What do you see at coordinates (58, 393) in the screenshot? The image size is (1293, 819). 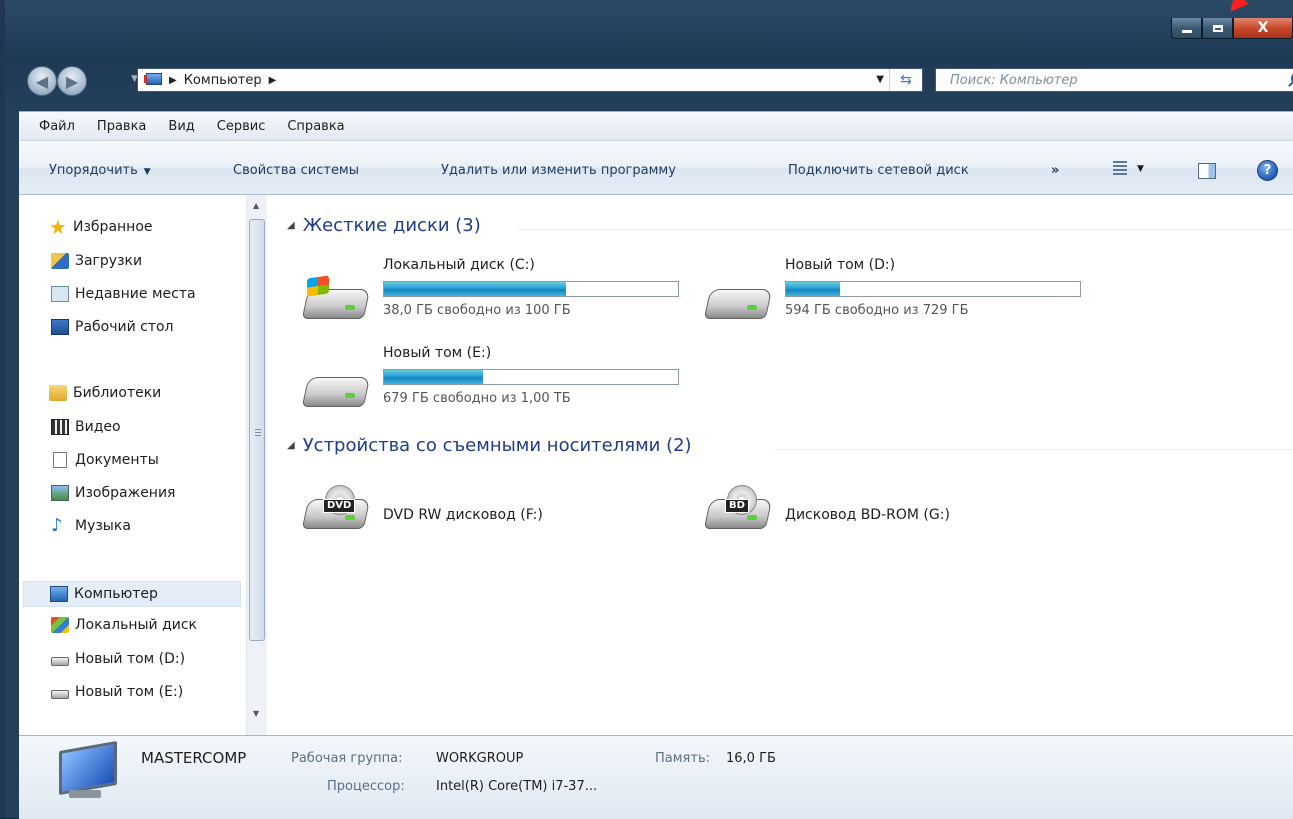 I see `libraries-icon` at bounding box center [58, 393].